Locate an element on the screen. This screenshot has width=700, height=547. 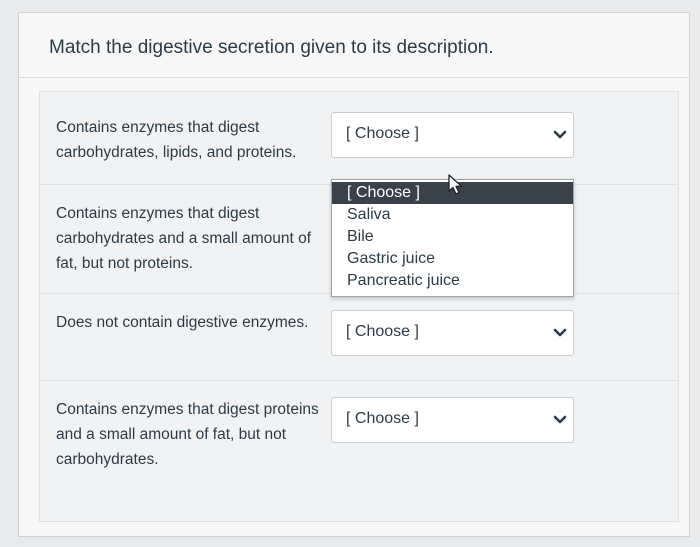
row-3-description: Does not contain digestive enzymes. is located at coordinates (182, 322).